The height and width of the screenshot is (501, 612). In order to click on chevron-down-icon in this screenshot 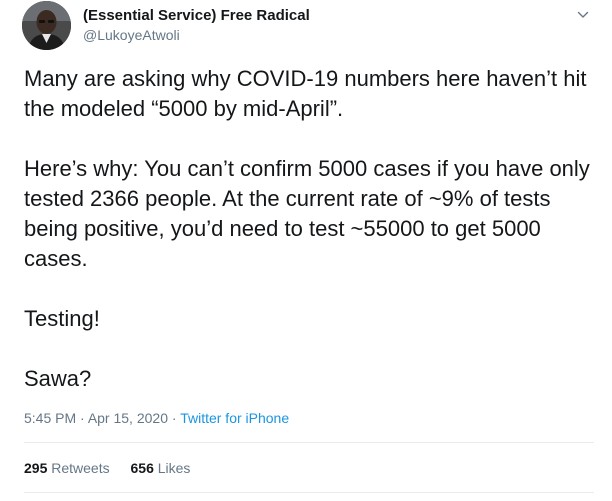, I will do `click(583, 15)`.